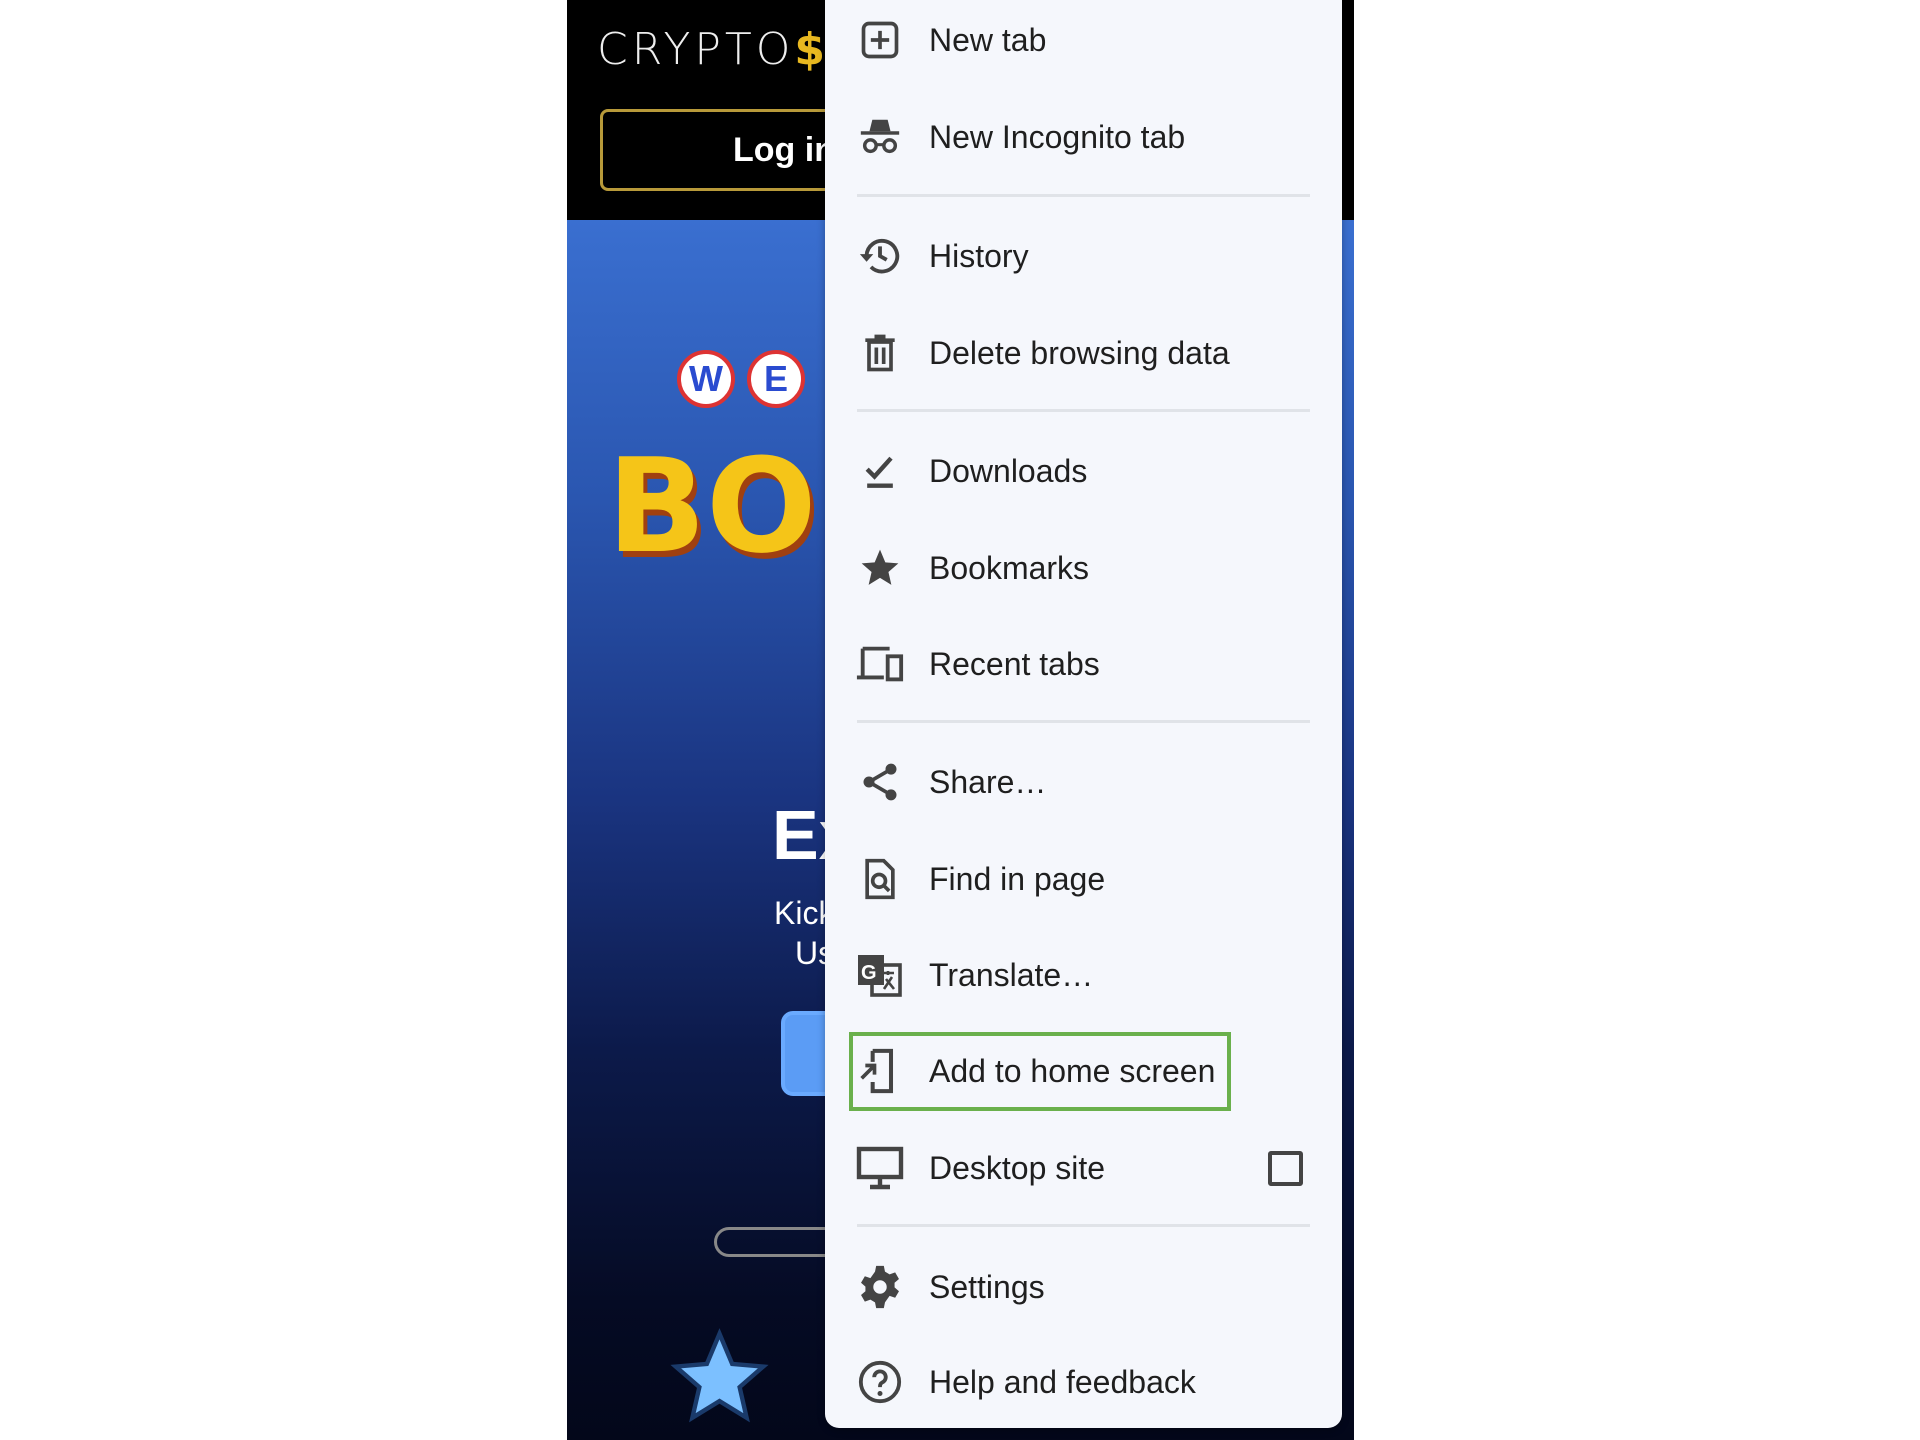 The height and width of the screenshot is (1440, 1920). What do you see at coordinates (880, 471) in the screenshot?
I see `download-done-icon` at bounding box center [880, 471].